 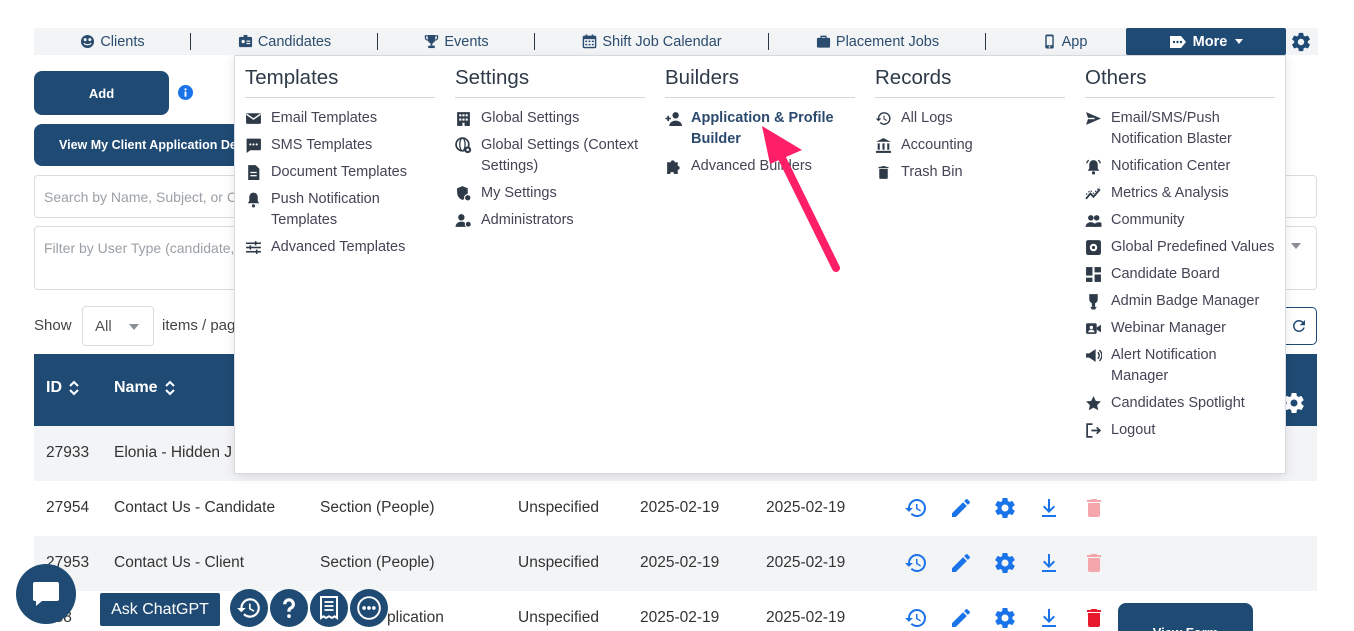 I want to click on items-per-page-label: items / page, so click(x=203, y=325).